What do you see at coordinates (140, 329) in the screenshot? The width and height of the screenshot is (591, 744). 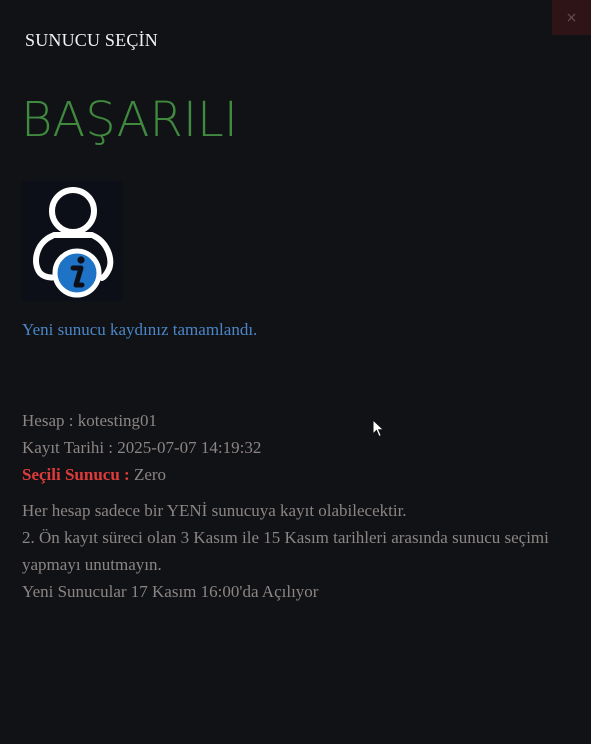 I see `success-message: Yeni sunucu kaydınız tamamlandı.` at bounding box center [140, 329].